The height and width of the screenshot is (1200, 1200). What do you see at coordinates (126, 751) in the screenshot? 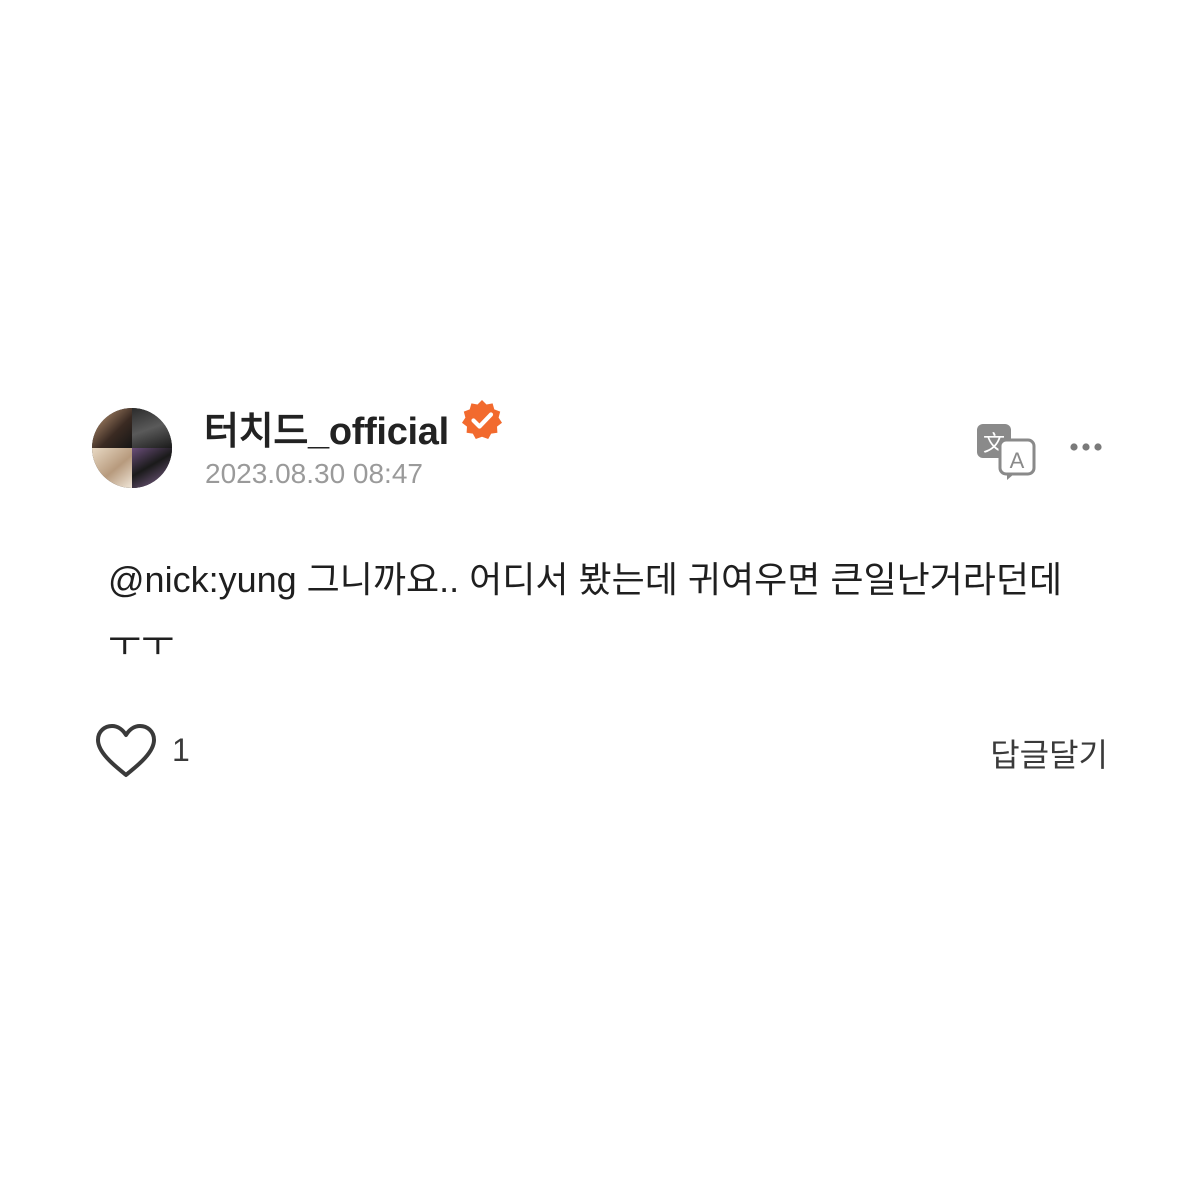
I see `heart-outline-icon` at bounding box center [126, 751].